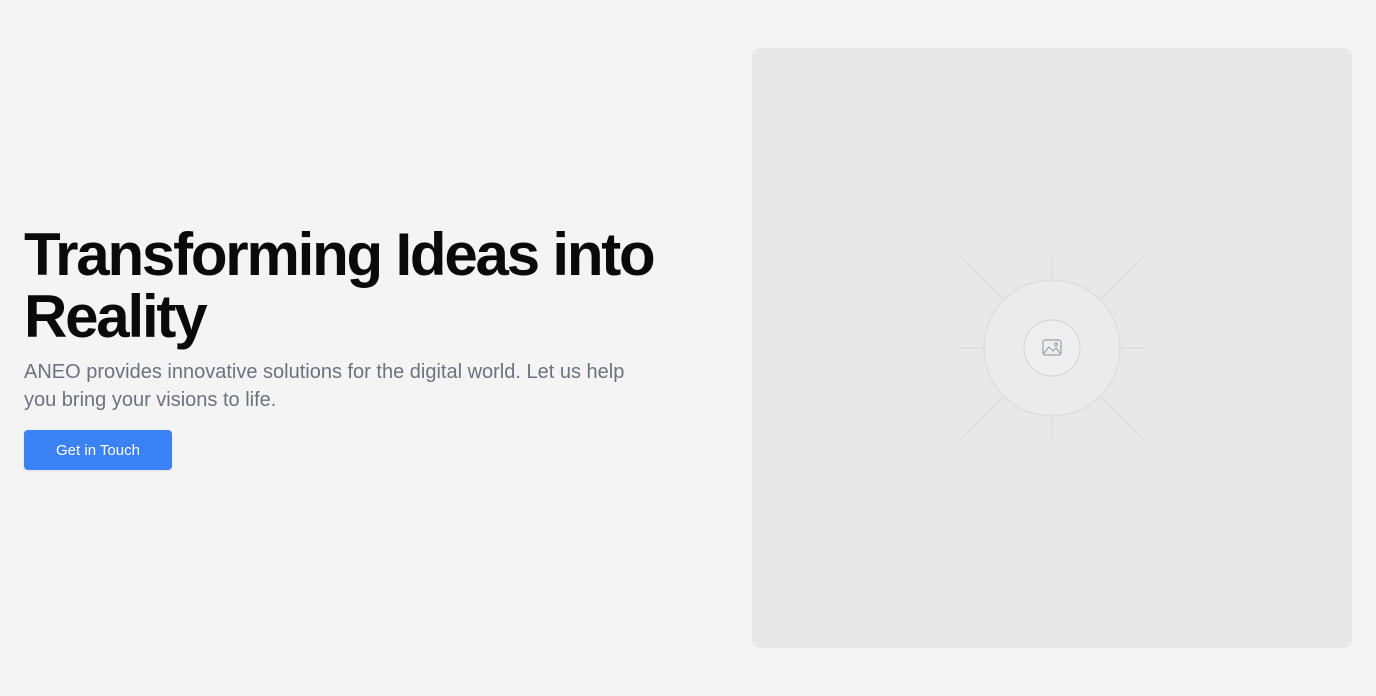  I want to click on placeholder-graphic, so click(1052, 348).